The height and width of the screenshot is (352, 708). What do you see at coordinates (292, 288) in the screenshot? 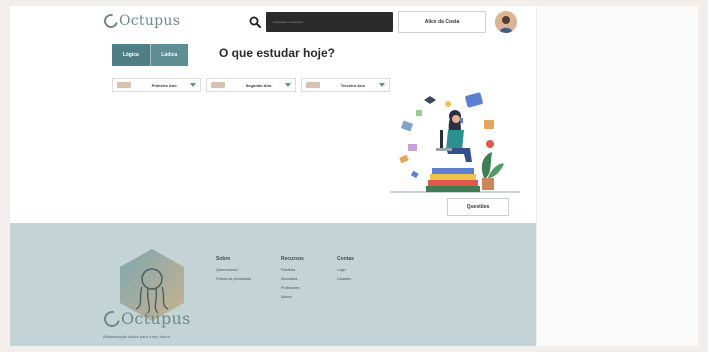
I see `footer-link: Professores` at bounding box center [292, 288].